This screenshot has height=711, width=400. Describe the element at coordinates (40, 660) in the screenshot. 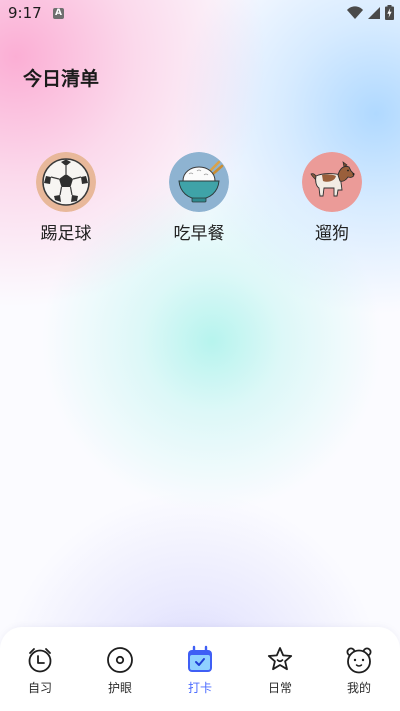

I see `alarm-clock-icon` at that location.